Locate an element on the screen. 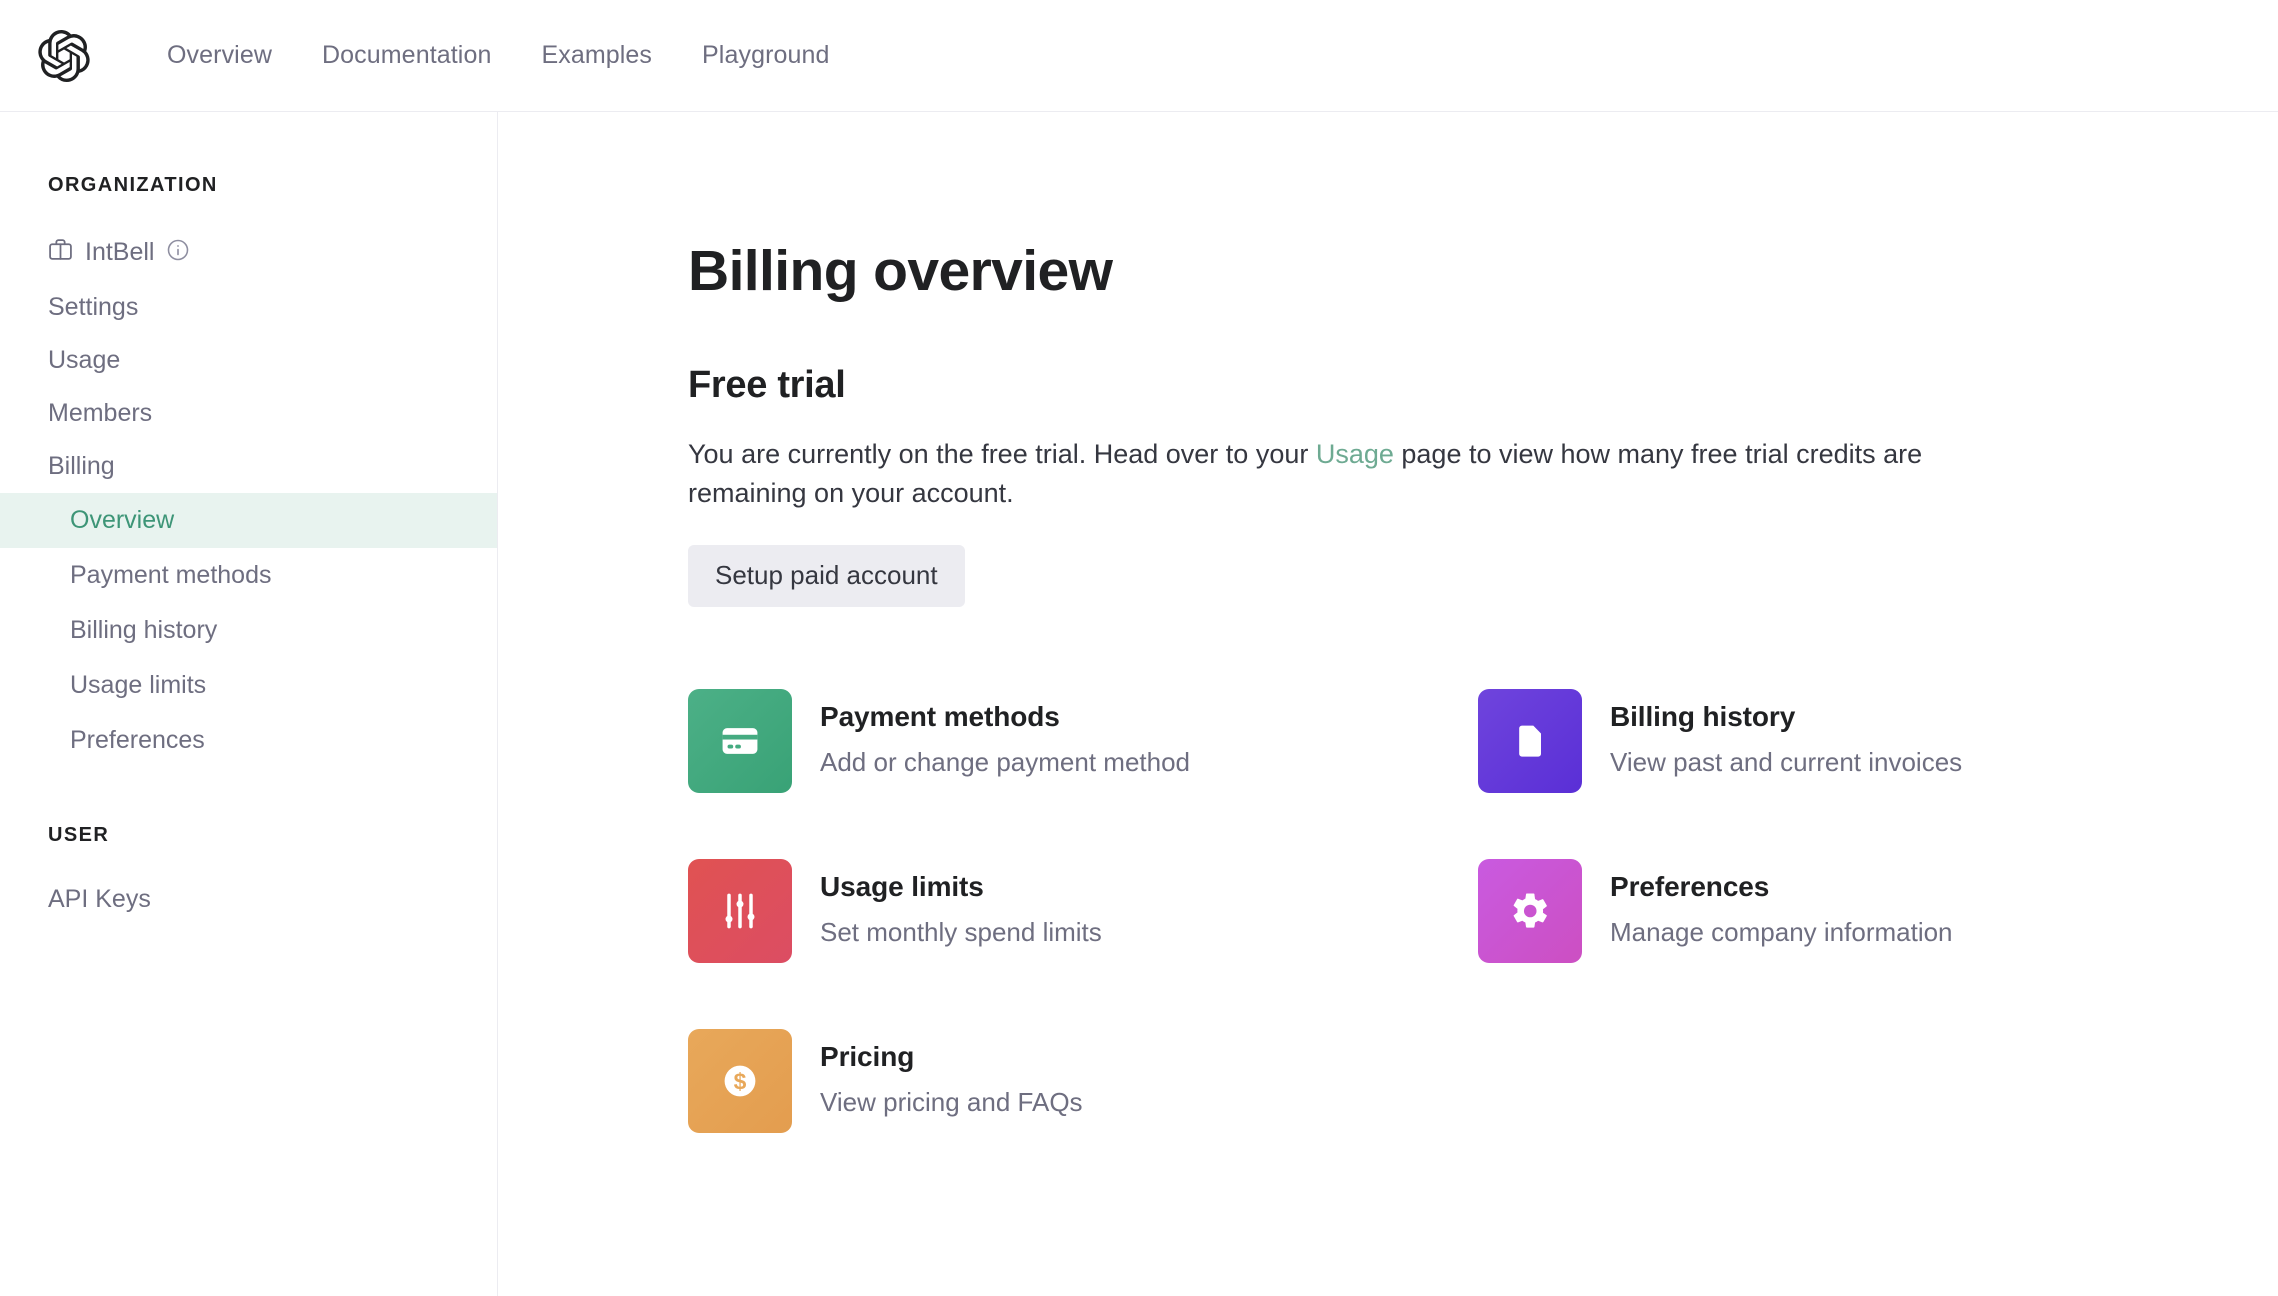 This screenshot has width=2278, height=1296. sidebar-item-usage-limits: Usage limits is located at coordinates (248, 685).